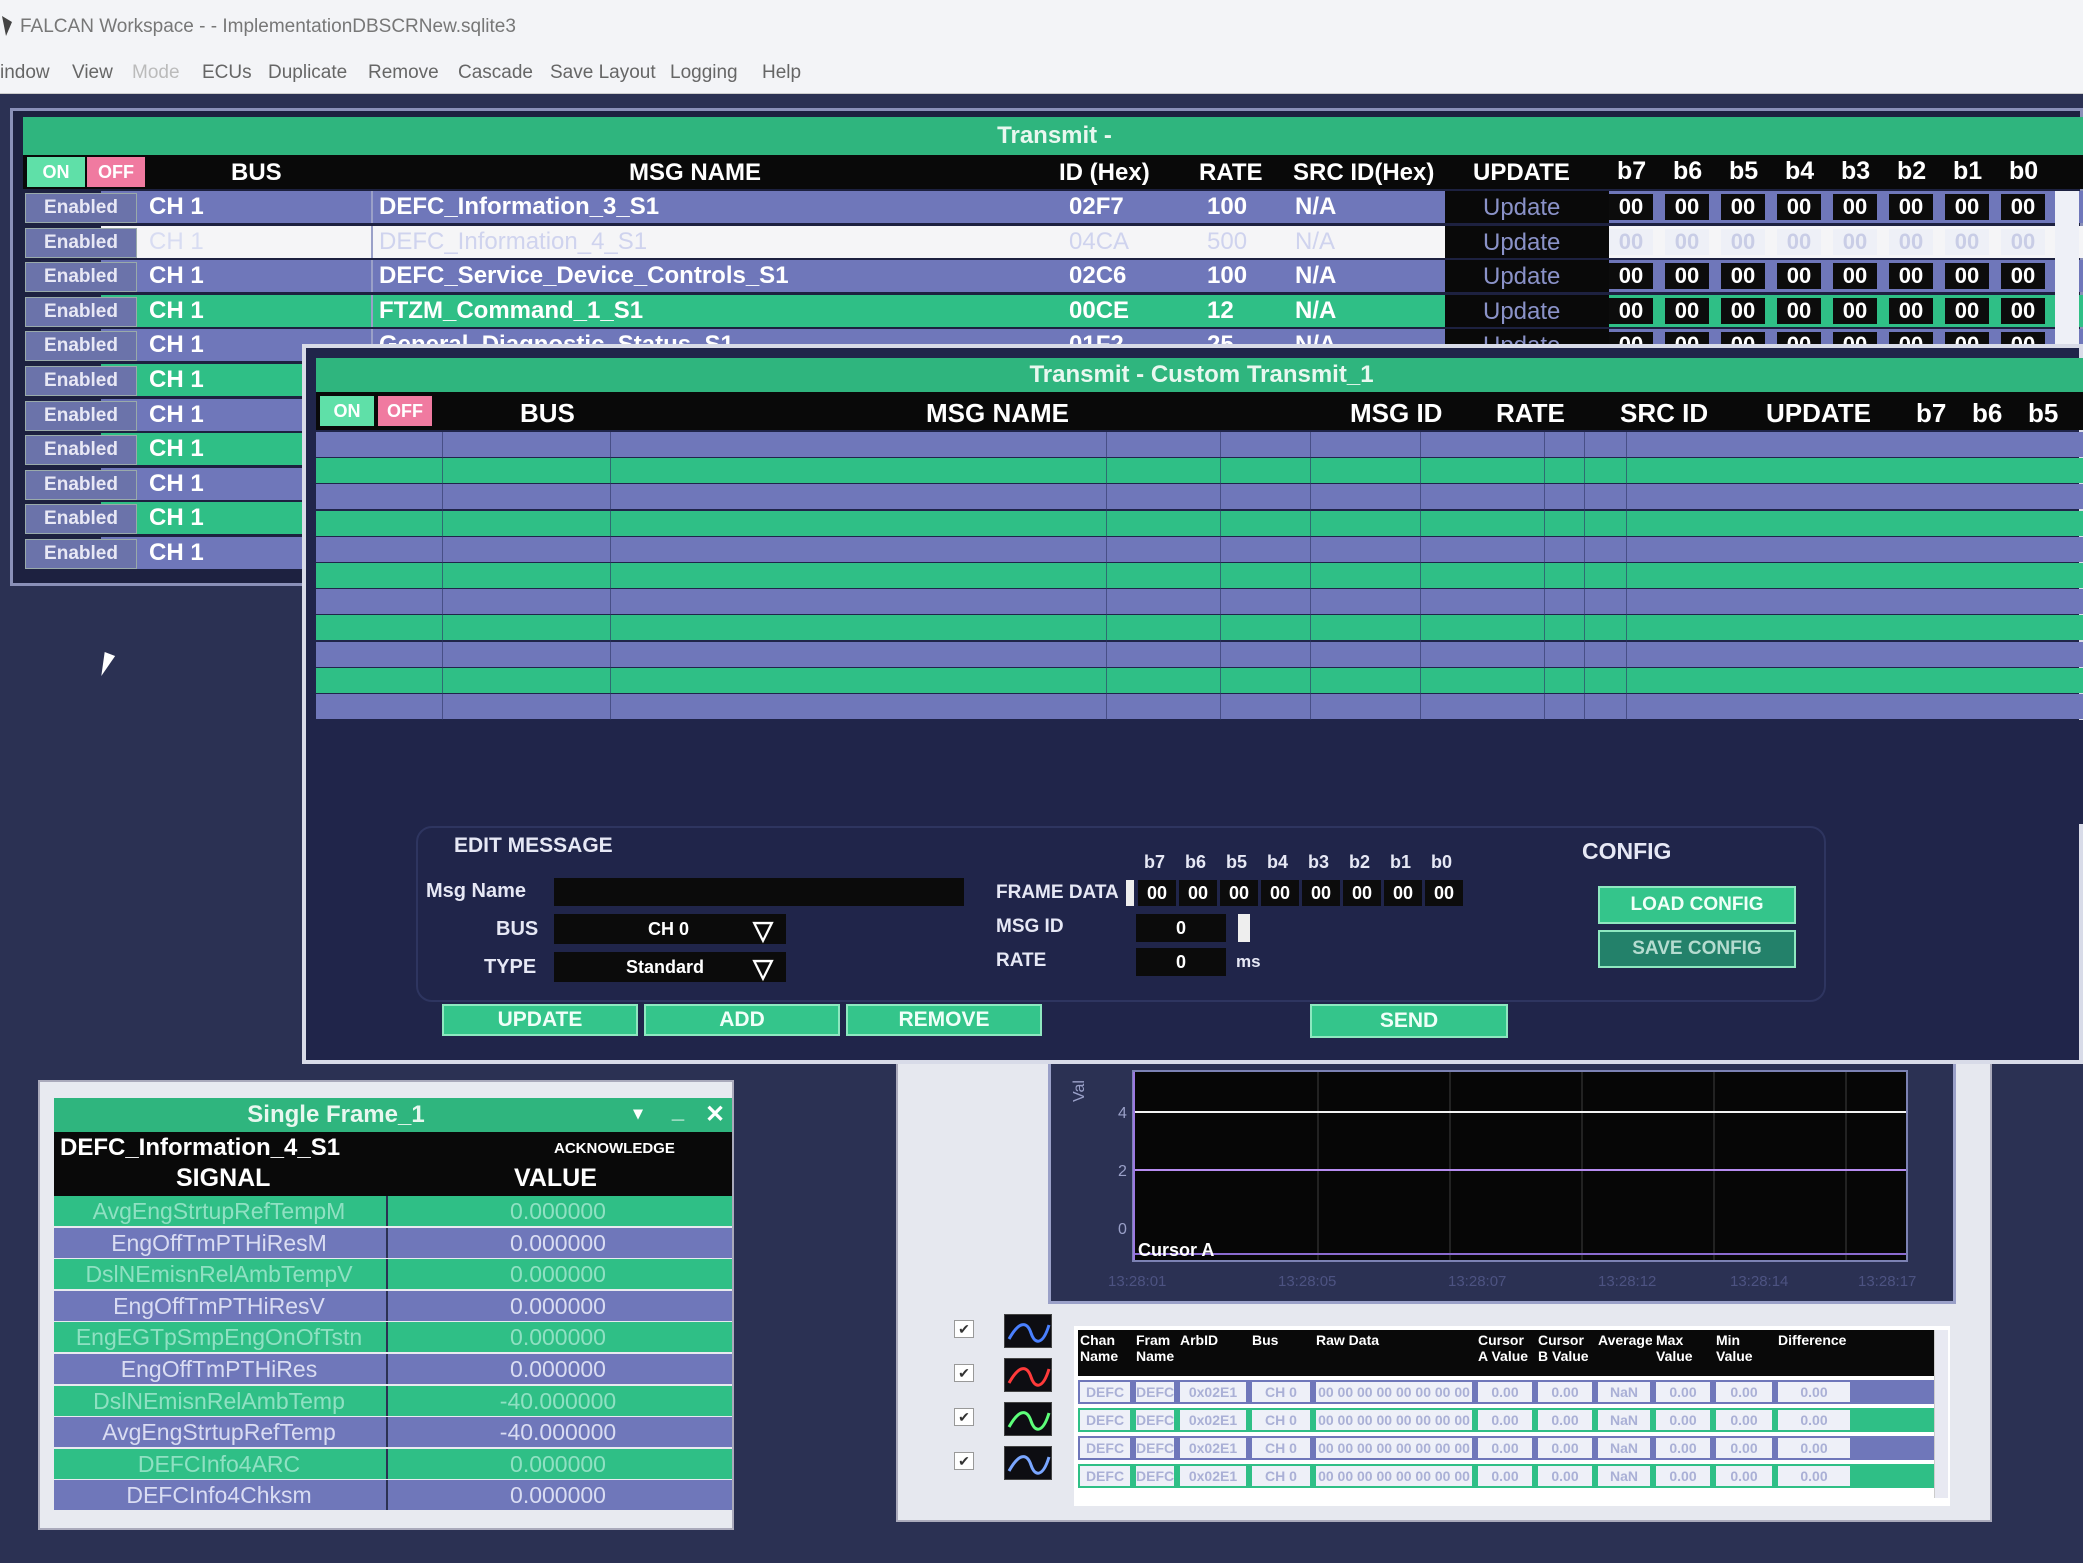  Describe the element at coordinates (763, 930) in the screenshot. I see `bus-chevron-down-icon: ▽` at that location.